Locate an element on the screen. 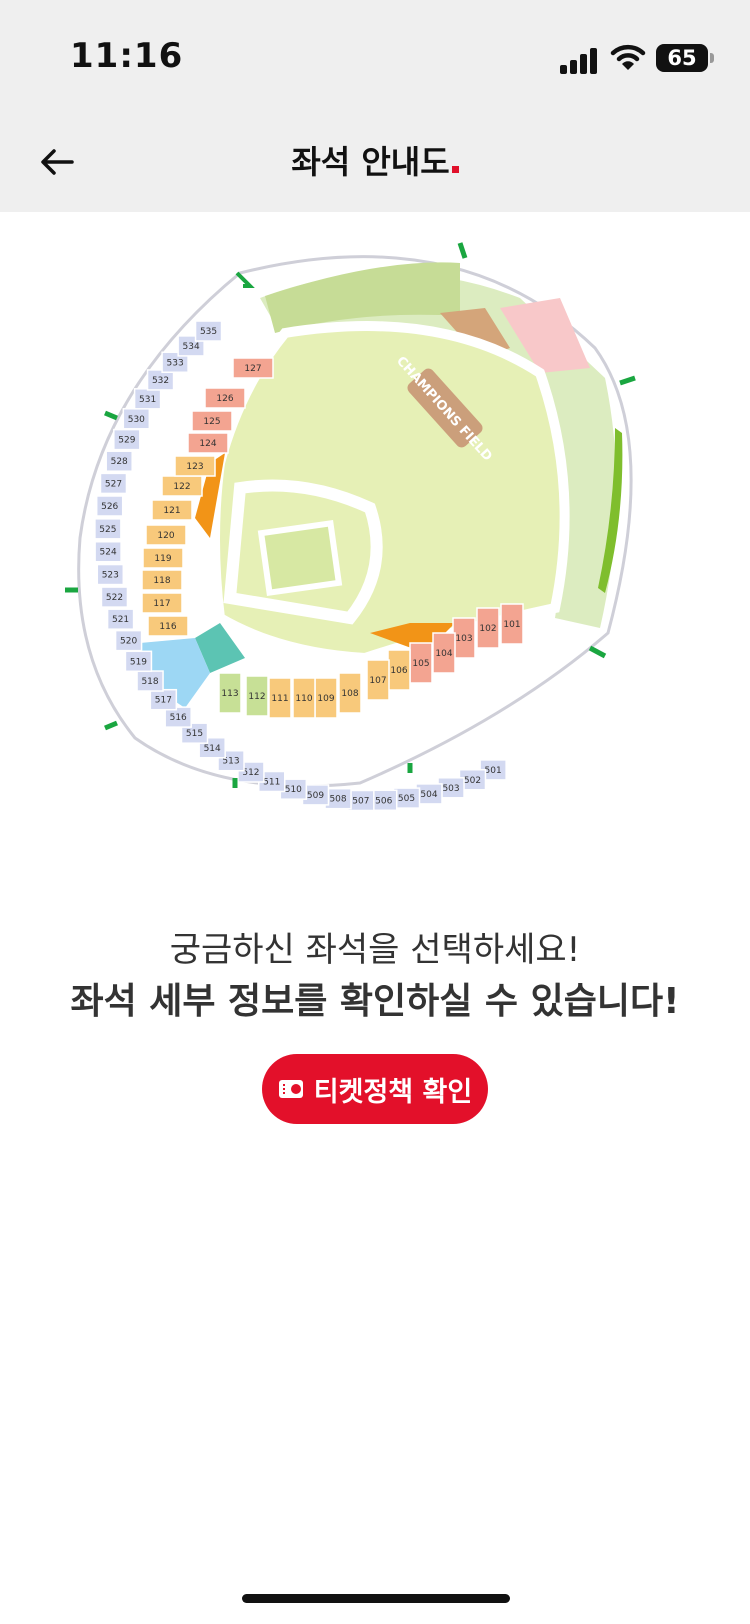 This screenshot has width=750, height=1624. seat-label: 101 is located at coordinates (511, 625).